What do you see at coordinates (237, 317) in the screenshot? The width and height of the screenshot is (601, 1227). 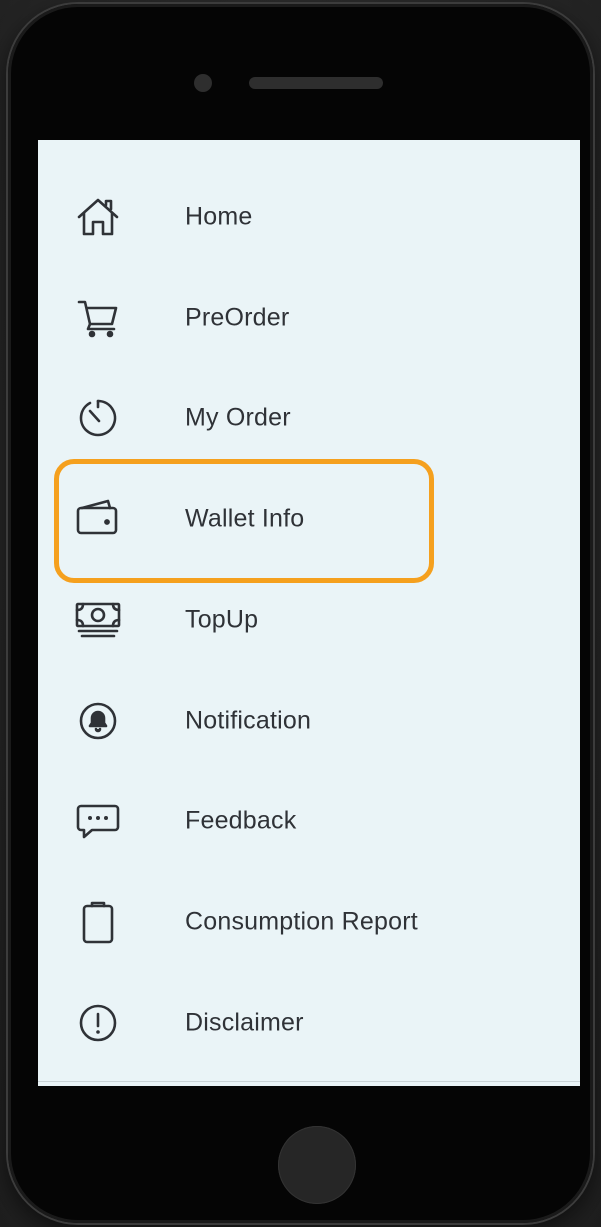 I see `menu-item-label: PreOrder` at bounding box center [237, 317].